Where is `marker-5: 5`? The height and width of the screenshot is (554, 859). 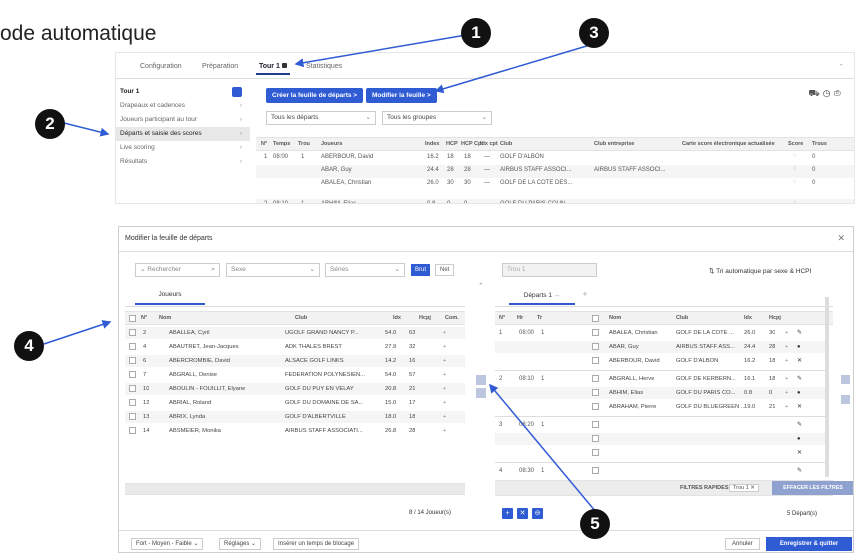 marker-5: 5 is located at coordinates (595, 524).